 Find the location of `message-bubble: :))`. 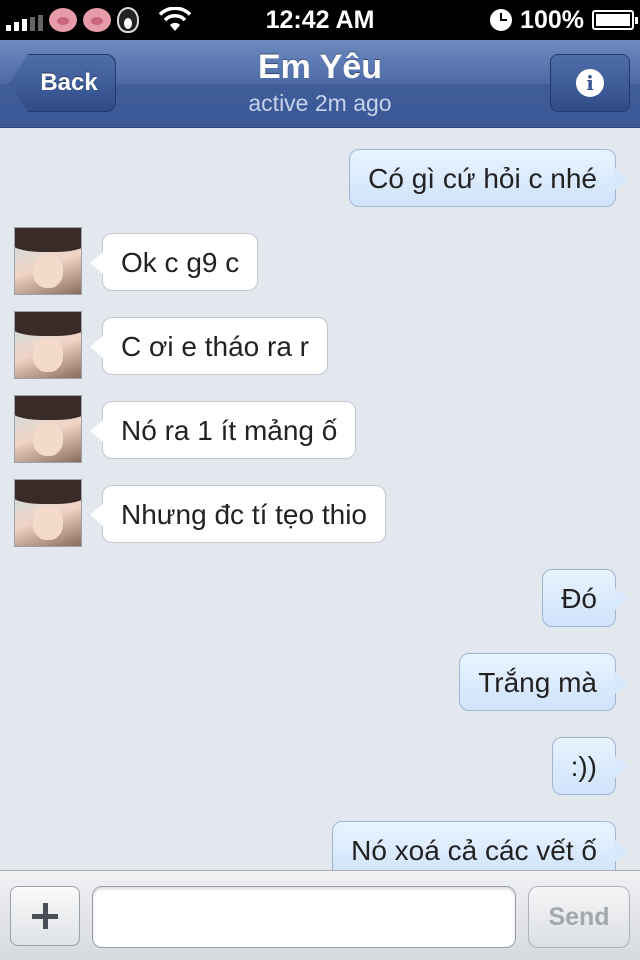

message-bubble: :)) is located at coordinates (590, 766).